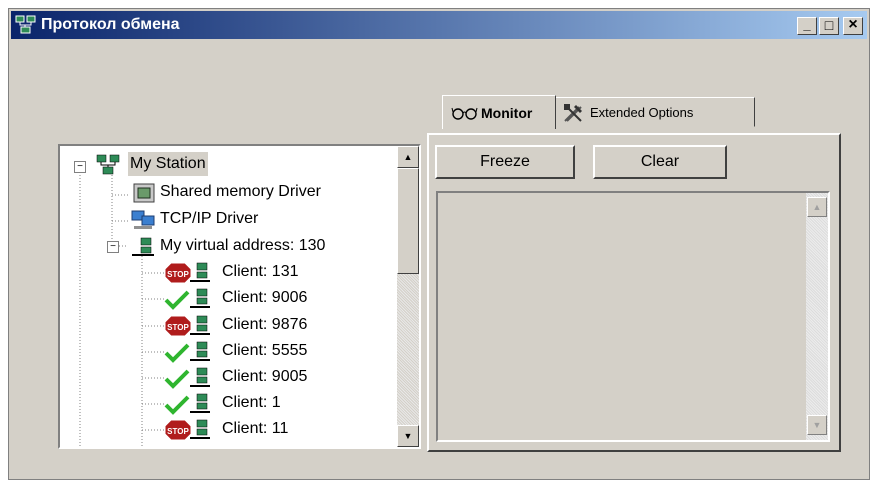 The height and width of the screenshot is (484, 876). What do you see at coordinates (143, 219) in the screenshot?
I see `tcpip-driver-icon` at bounding box center [143, 219].